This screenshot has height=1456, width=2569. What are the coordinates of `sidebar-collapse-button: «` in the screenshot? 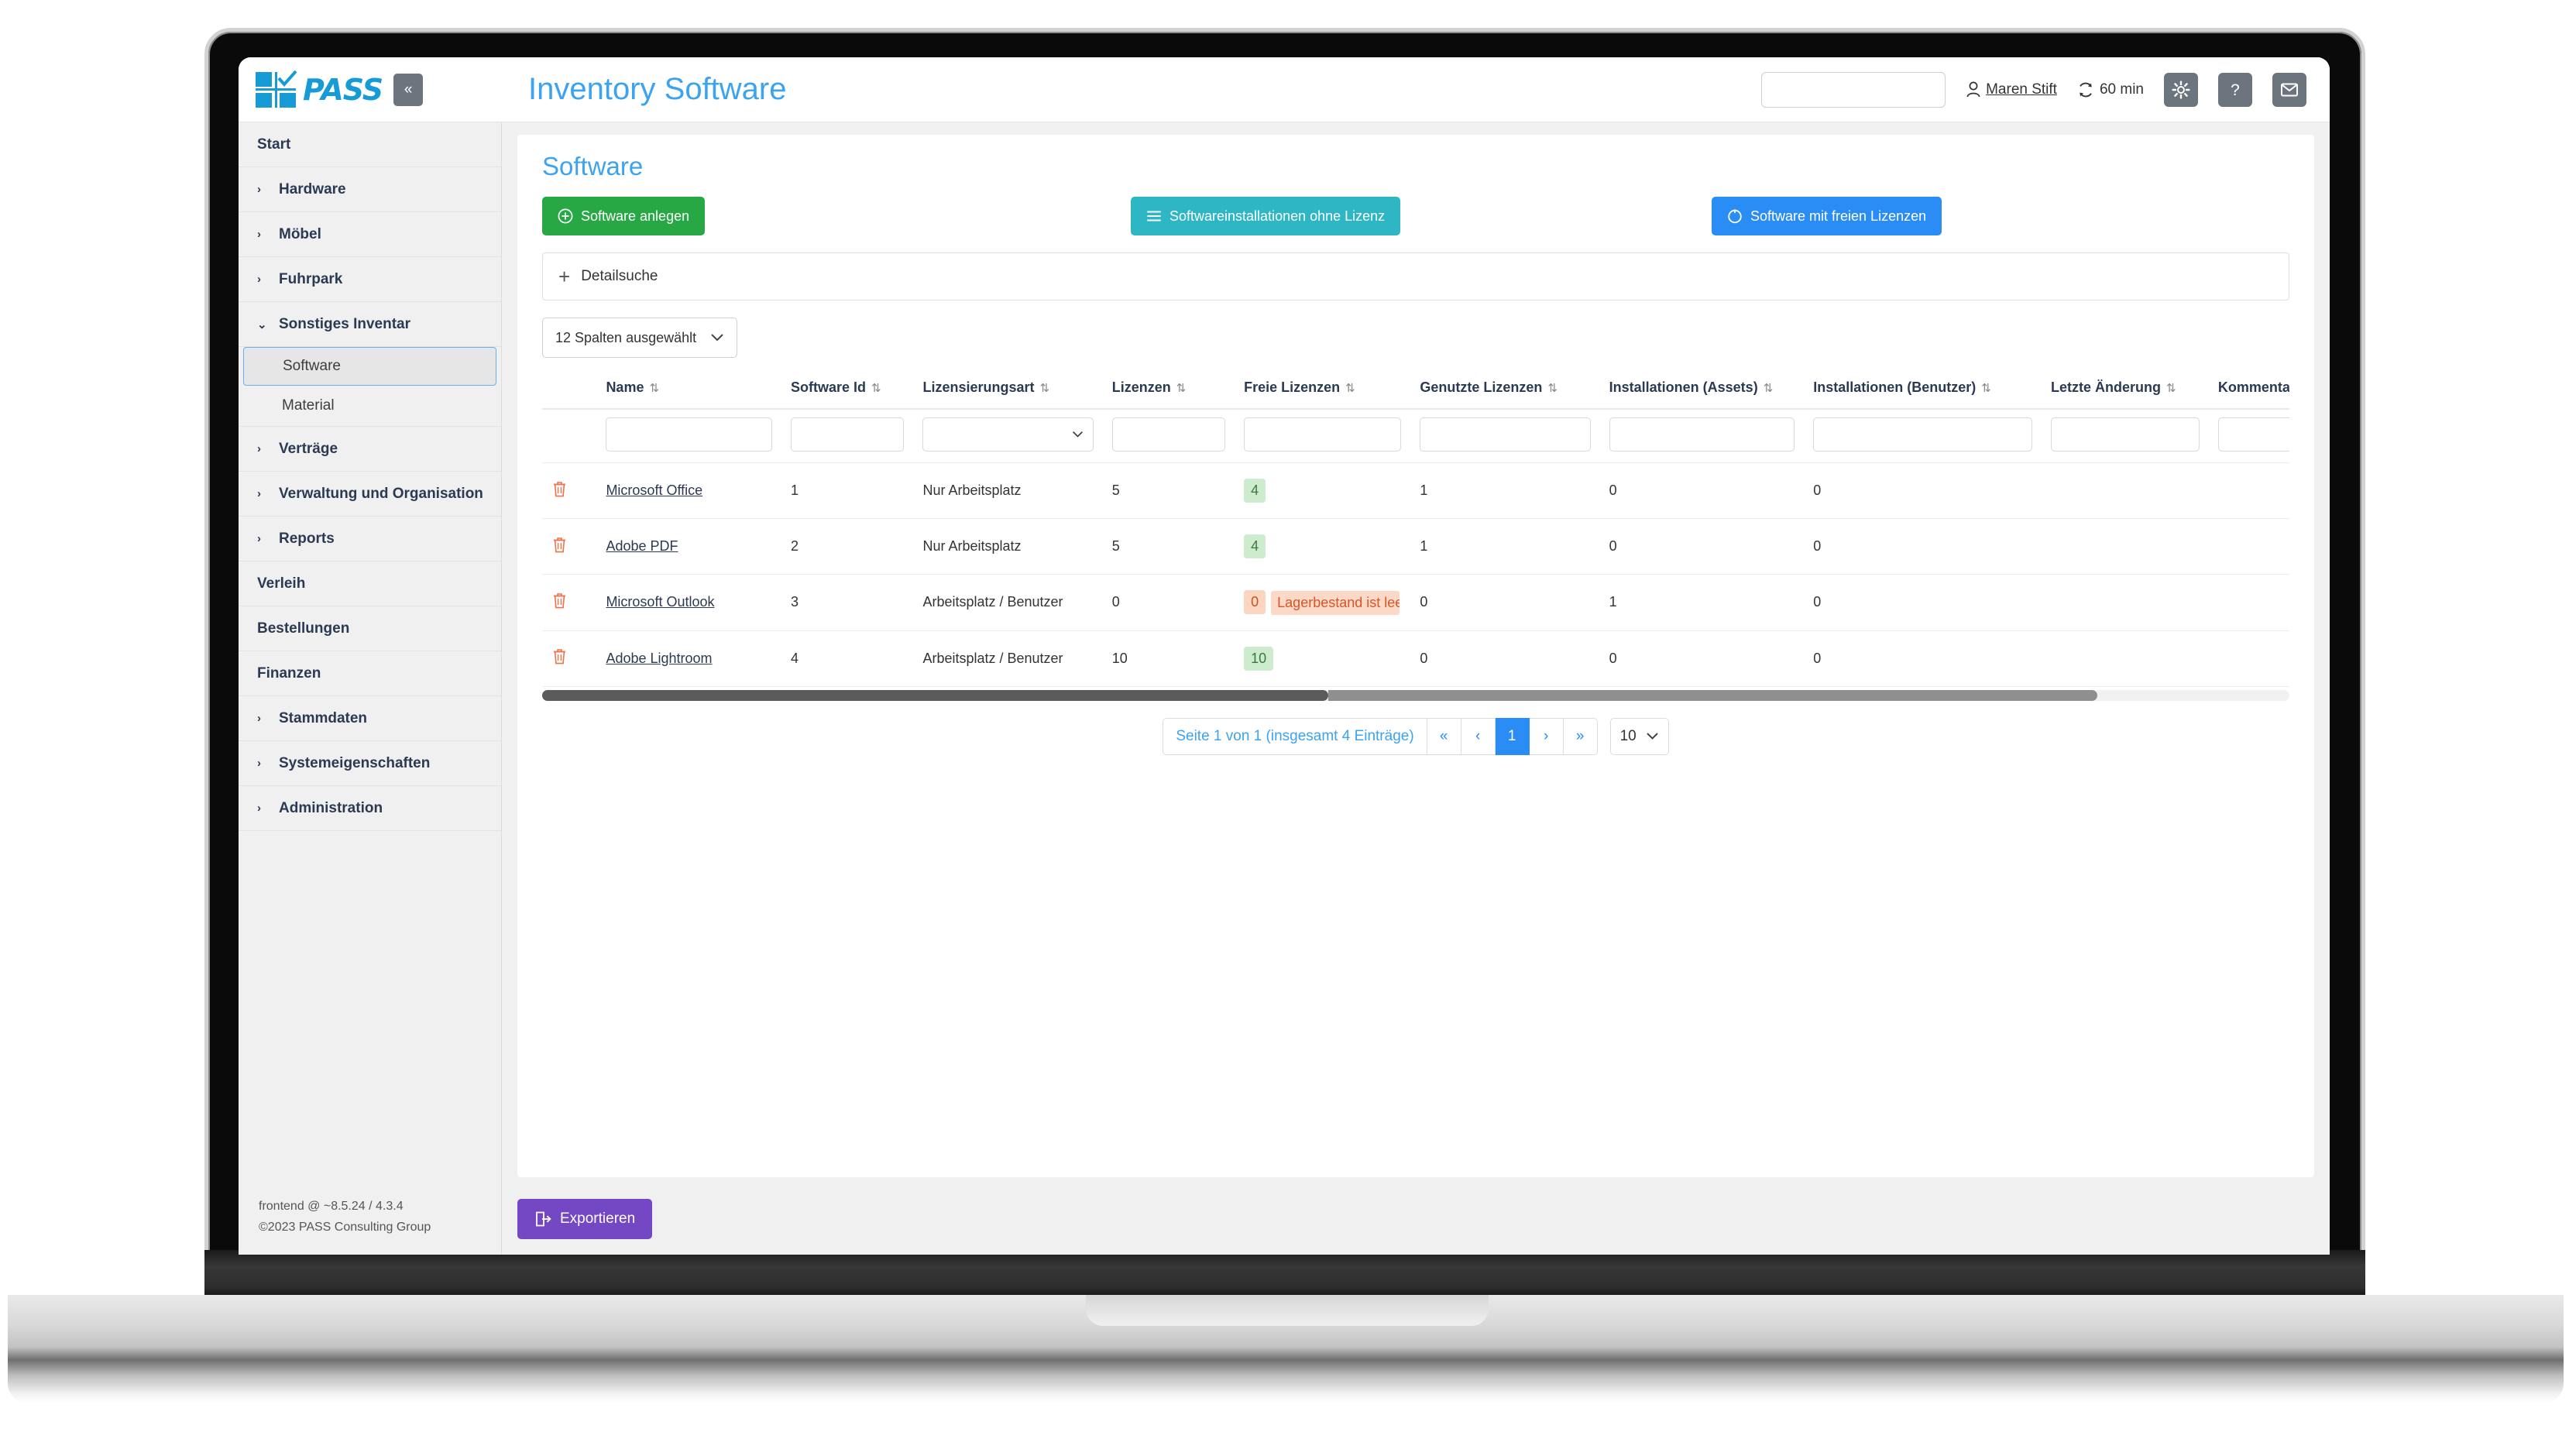 It's located at (408, 89).